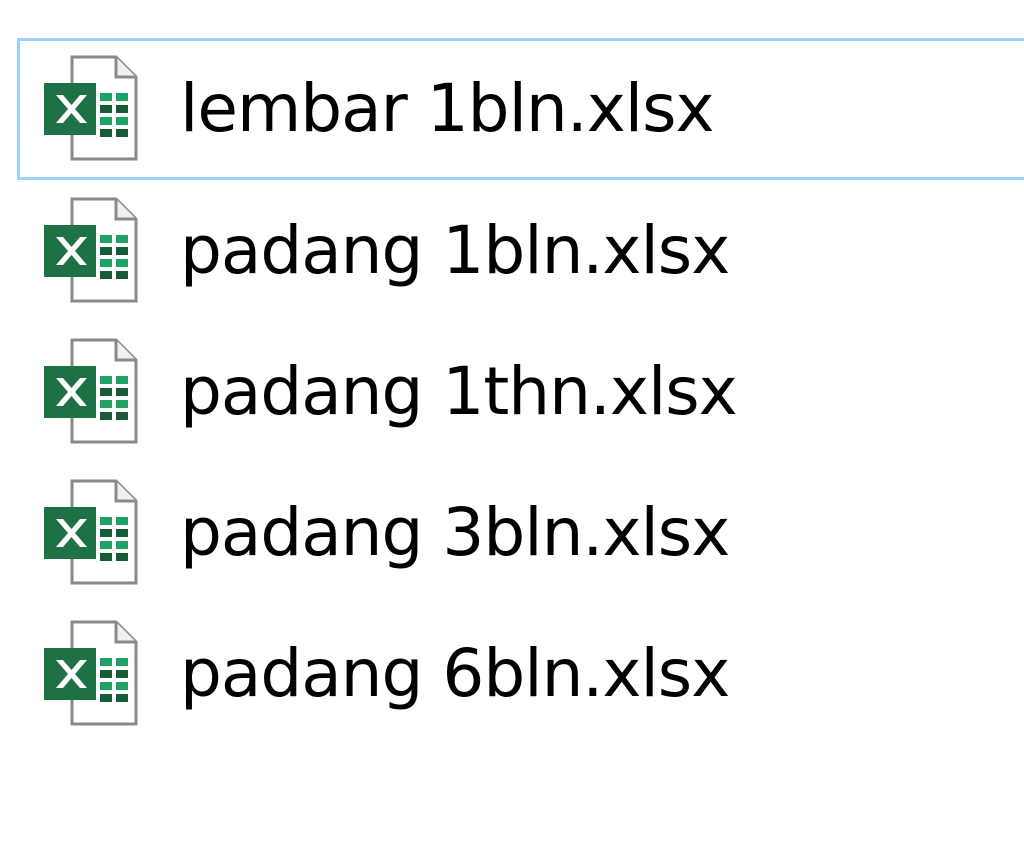 This screenshot has height=841, width=1024. I want to click on file-name: padang 1thn.xlsx, so click(459, 391).